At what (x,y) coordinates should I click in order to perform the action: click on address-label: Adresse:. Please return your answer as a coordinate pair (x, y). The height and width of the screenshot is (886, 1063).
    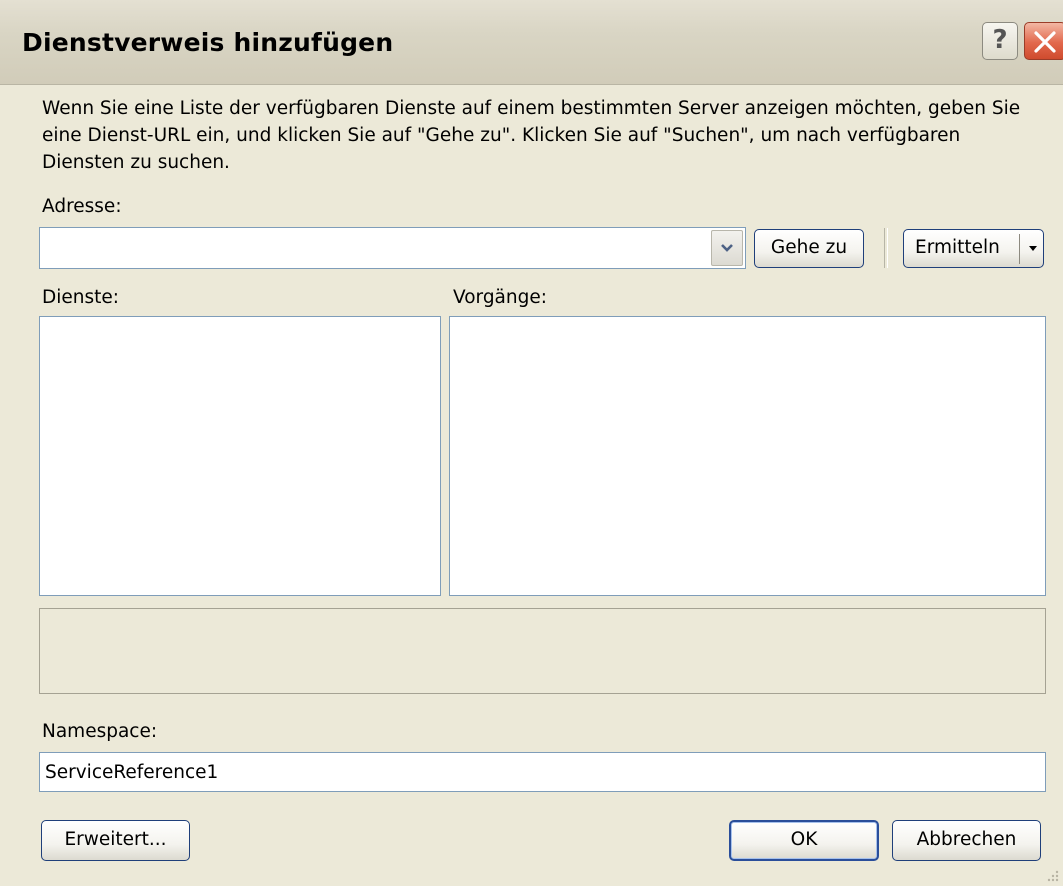
    Looking at the image, I should click on (82, 206).